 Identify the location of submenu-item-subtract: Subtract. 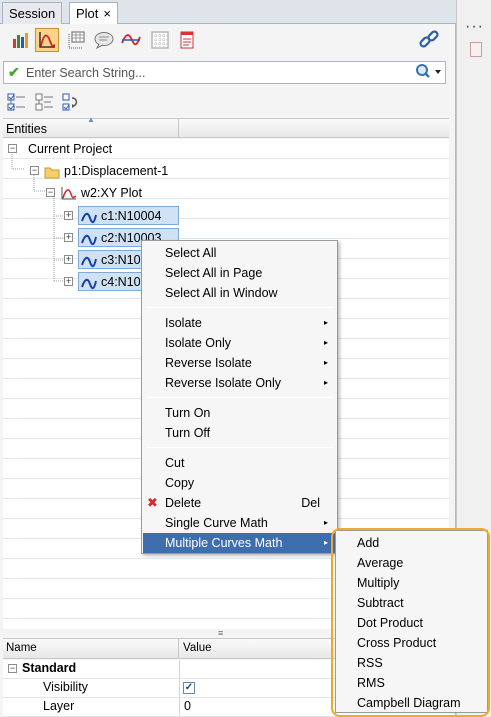
(411, 603).